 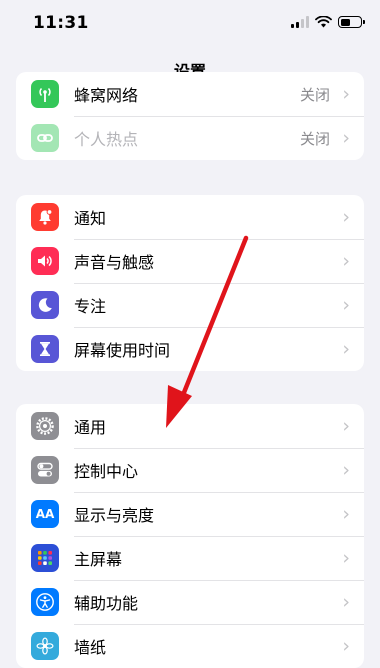 I want to click on flower-icon, so click(x=45, y=646).